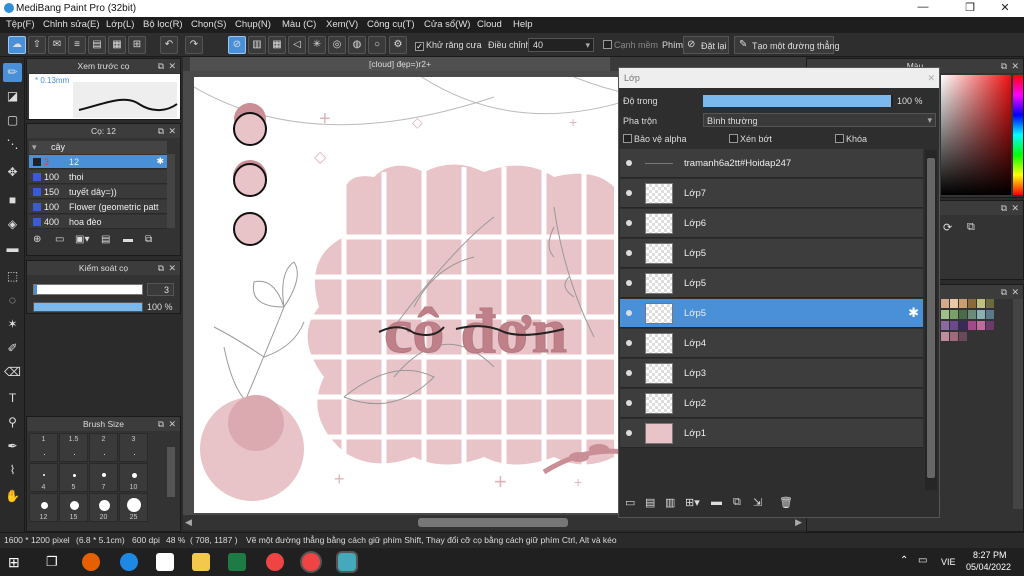 Image resolution: width=1024 pixels, height=576 pixels. Describe the element at coordinates (311, 562) in the screenshot. I see `chrome-profile-icon` at that location.